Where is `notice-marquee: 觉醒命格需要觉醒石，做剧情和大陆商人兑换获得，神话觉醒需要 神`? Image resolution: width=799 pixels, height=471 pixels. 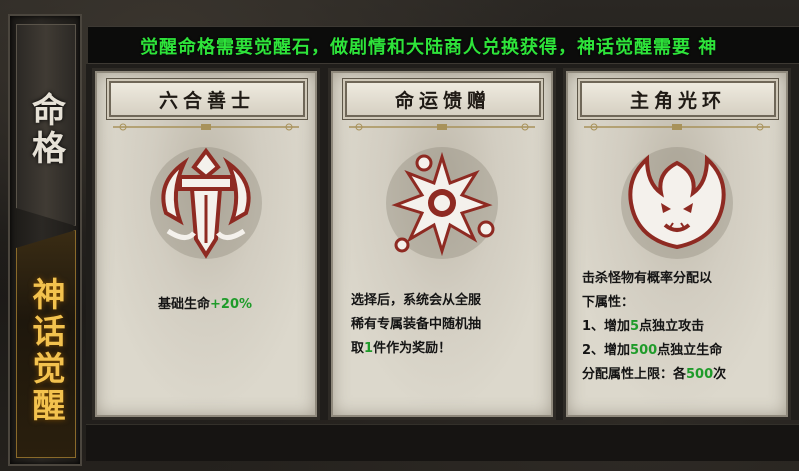
notice-marquee: 觉醒命格需要觉醒石，做剧情和大陆商人兑换获得，神话觉醒需要 神 is located at coordinates (443, 45).